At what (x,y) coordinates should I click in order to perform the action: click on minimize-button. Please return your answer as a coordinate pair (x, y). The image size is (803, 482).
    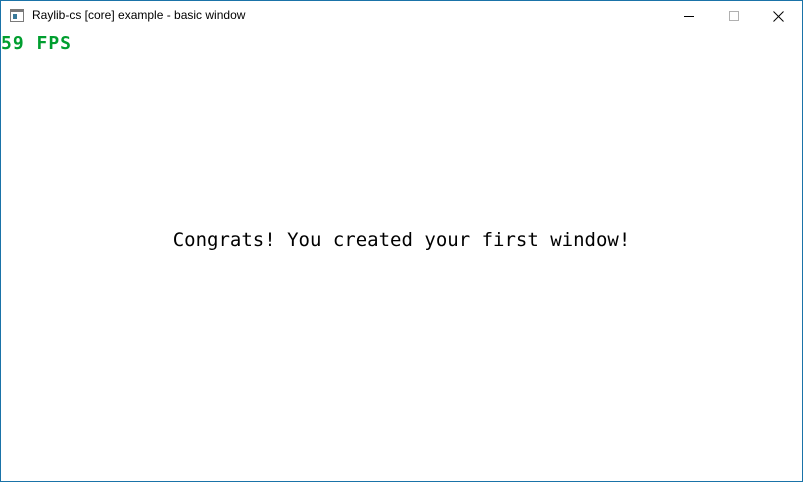
    Looking at the image, I should click on (688, 16).